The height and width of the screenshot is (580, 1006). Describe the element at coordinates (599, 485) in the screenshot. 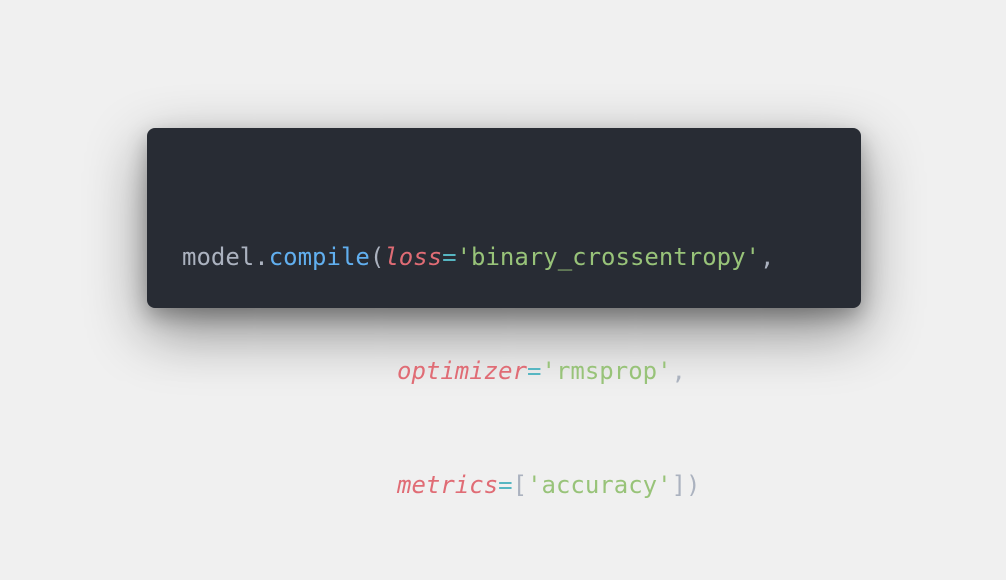

I see `code-value-metrics: 'accuracy'` at that location.